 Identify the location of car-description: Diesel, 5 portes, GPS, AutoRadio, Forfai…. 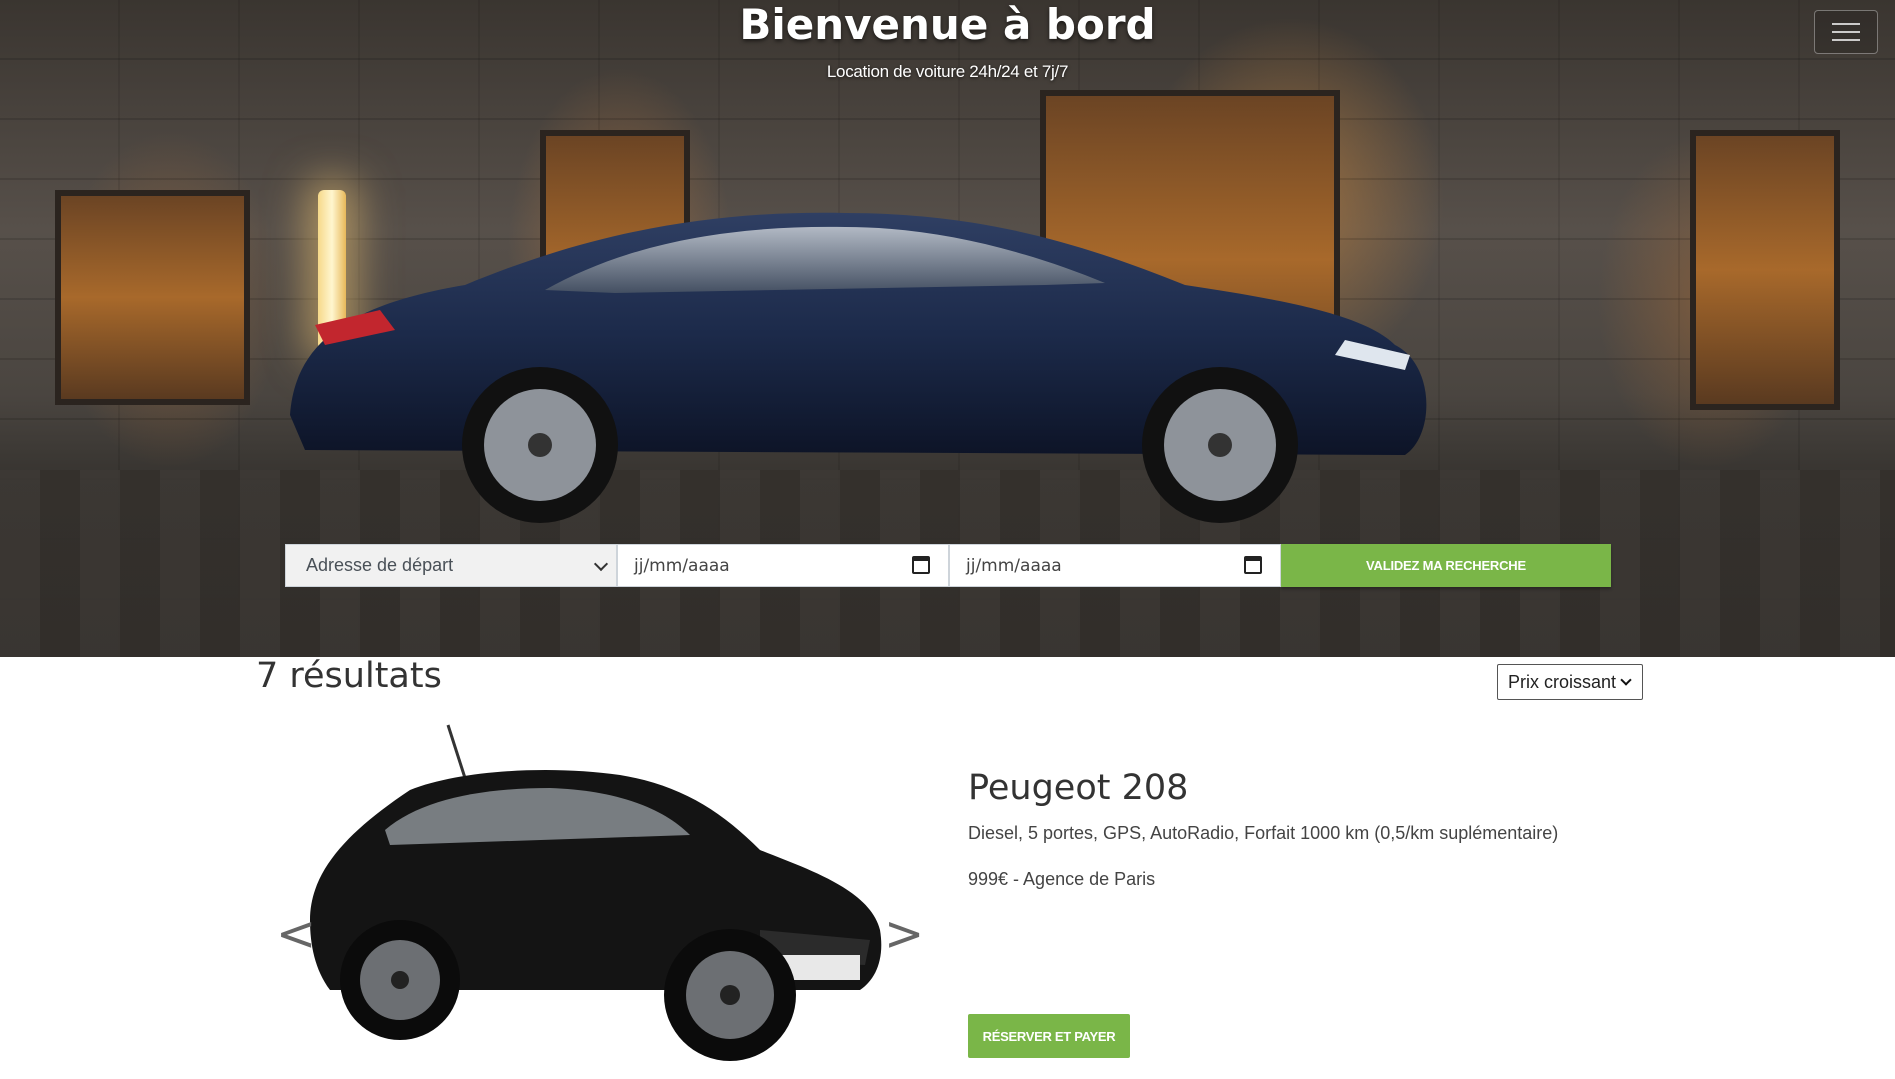
(1263, 833).